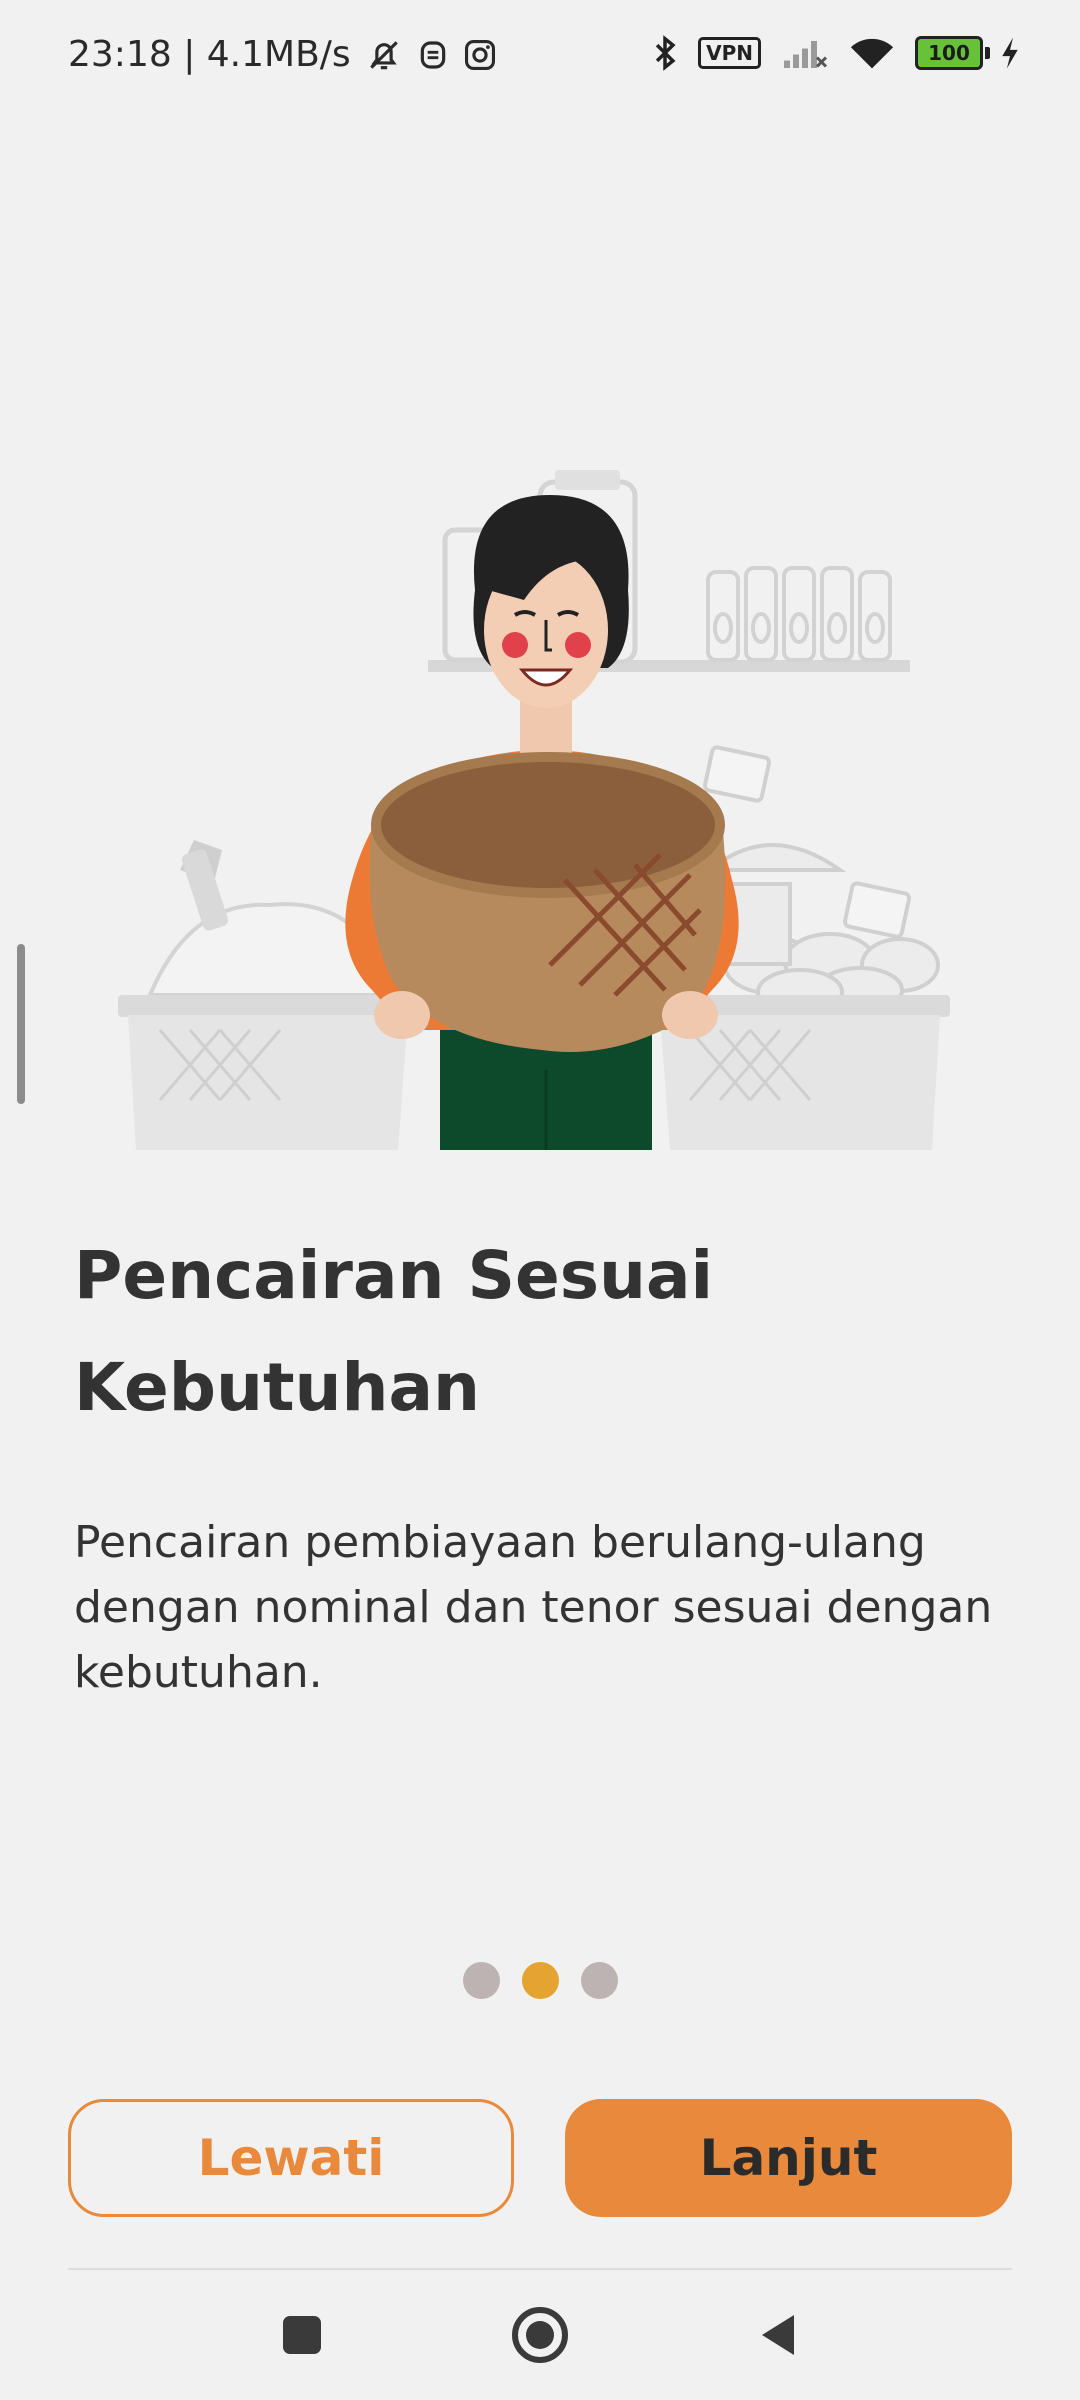  What do you see at coordinates (302, 2335) in the screenshot?
I see `recents-square-icon` at bounding box center [302, 2335].